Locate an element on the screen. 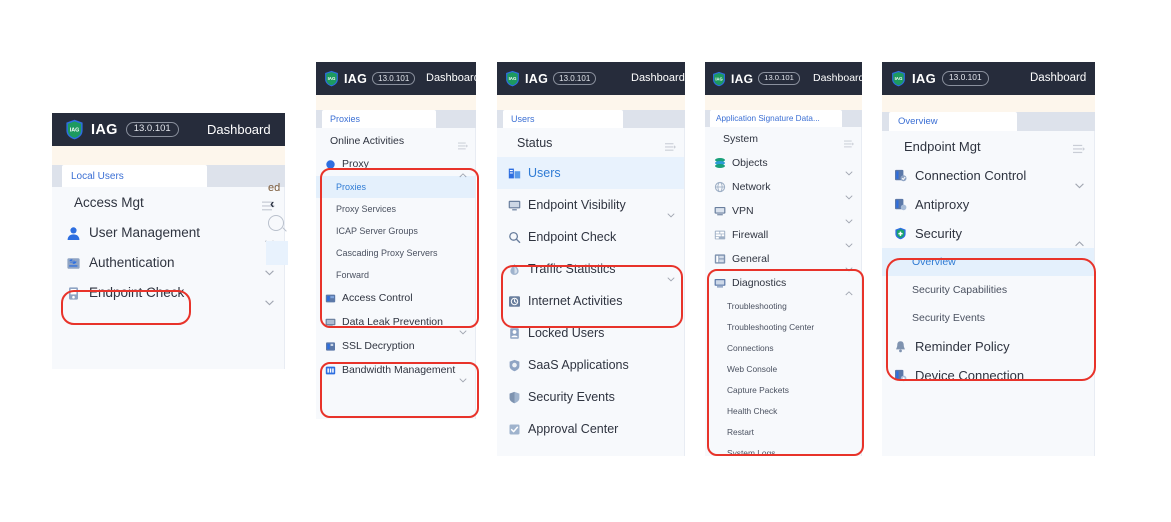 The image size is (1171, 522). sidebar-subitem-health-check: Health Check is located at coordinates (783, 410).